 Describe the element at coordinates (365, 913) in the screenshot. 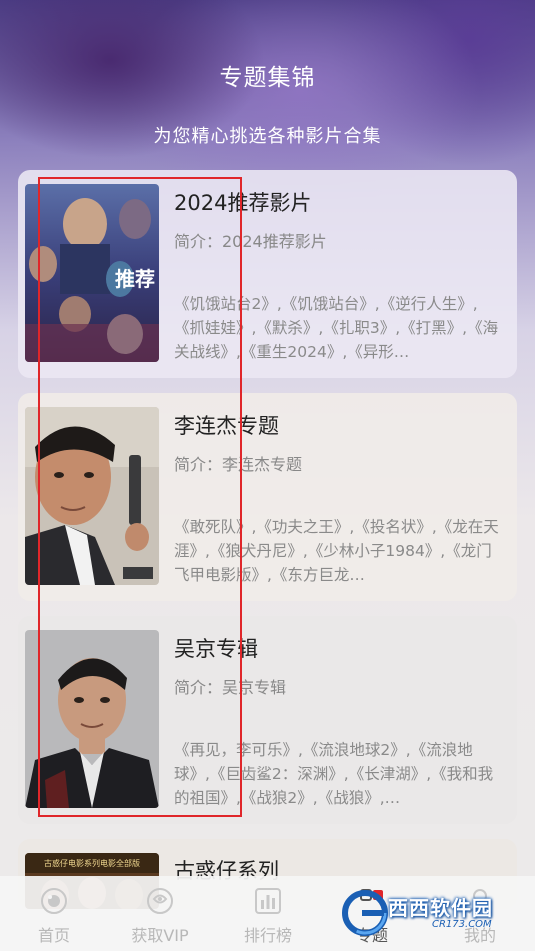

I see `watermark-logo-icon` at that location.